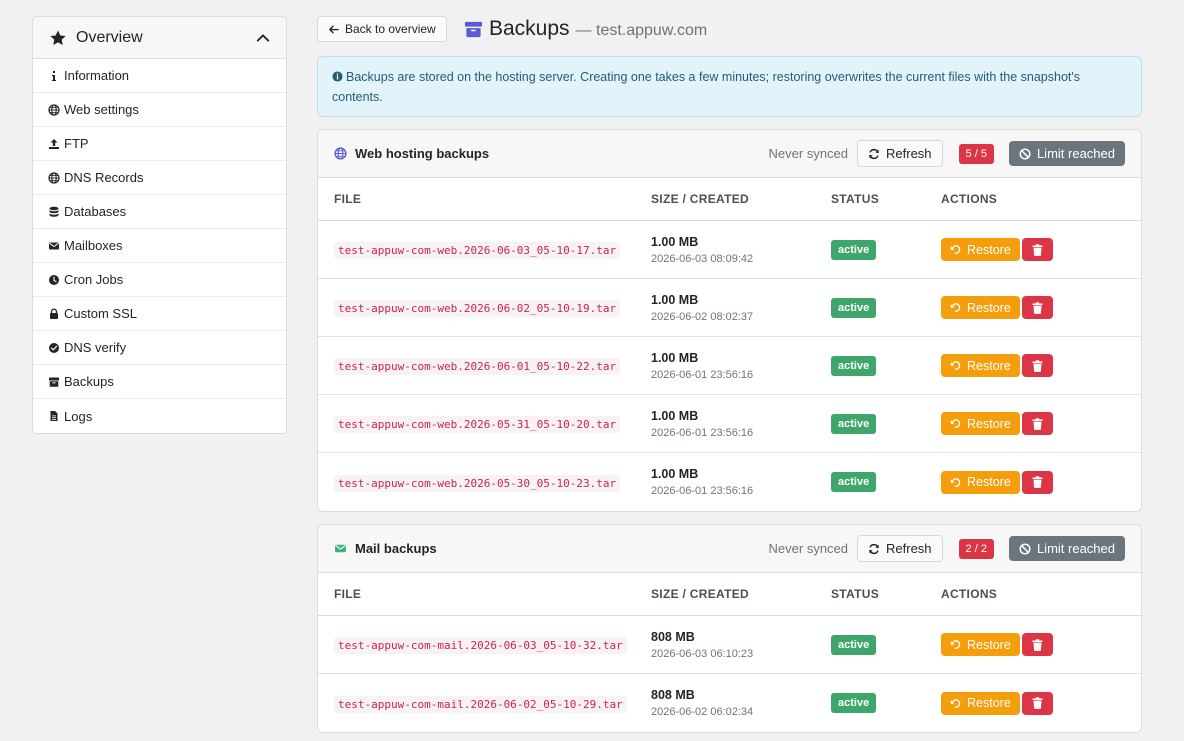 This screenshot has height=741, width=1184. Describe the element at coordinates (159, 280) in the screenshot. I see `sidebar-item-cron-jobs: Cron Jobs` at that location.